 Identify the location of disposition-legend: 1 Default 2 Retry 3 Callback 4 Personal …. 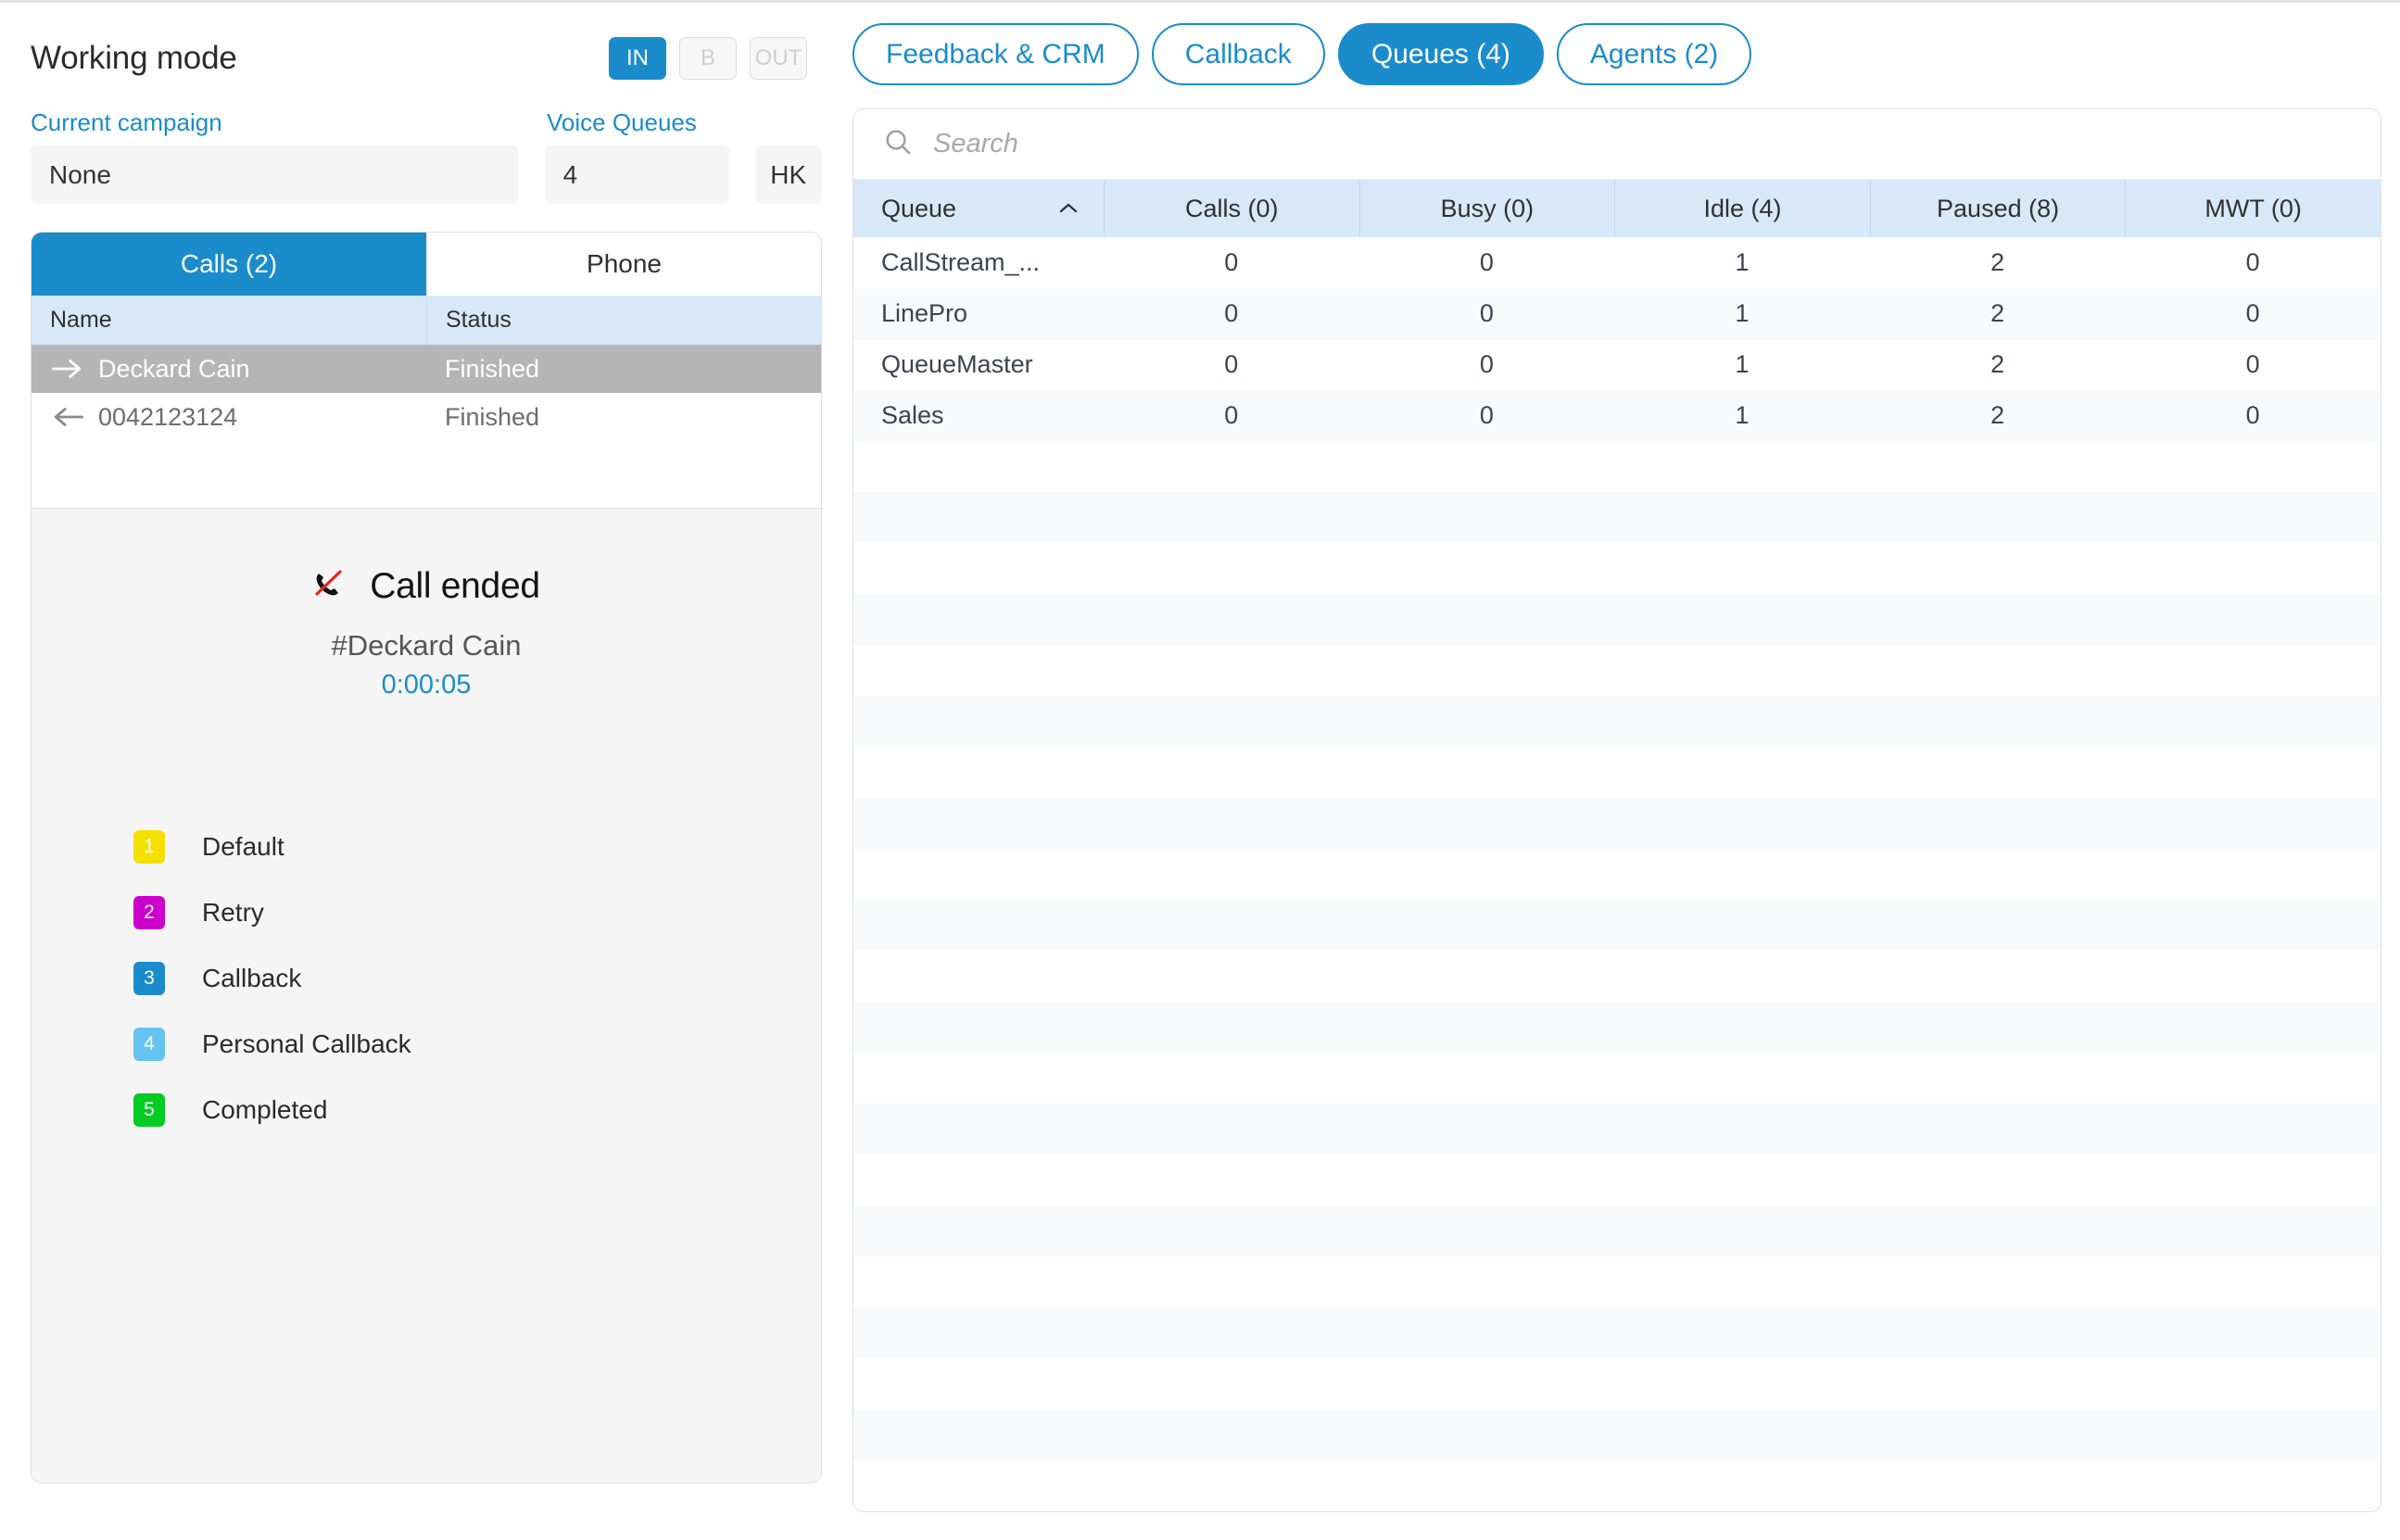
(426, 978).